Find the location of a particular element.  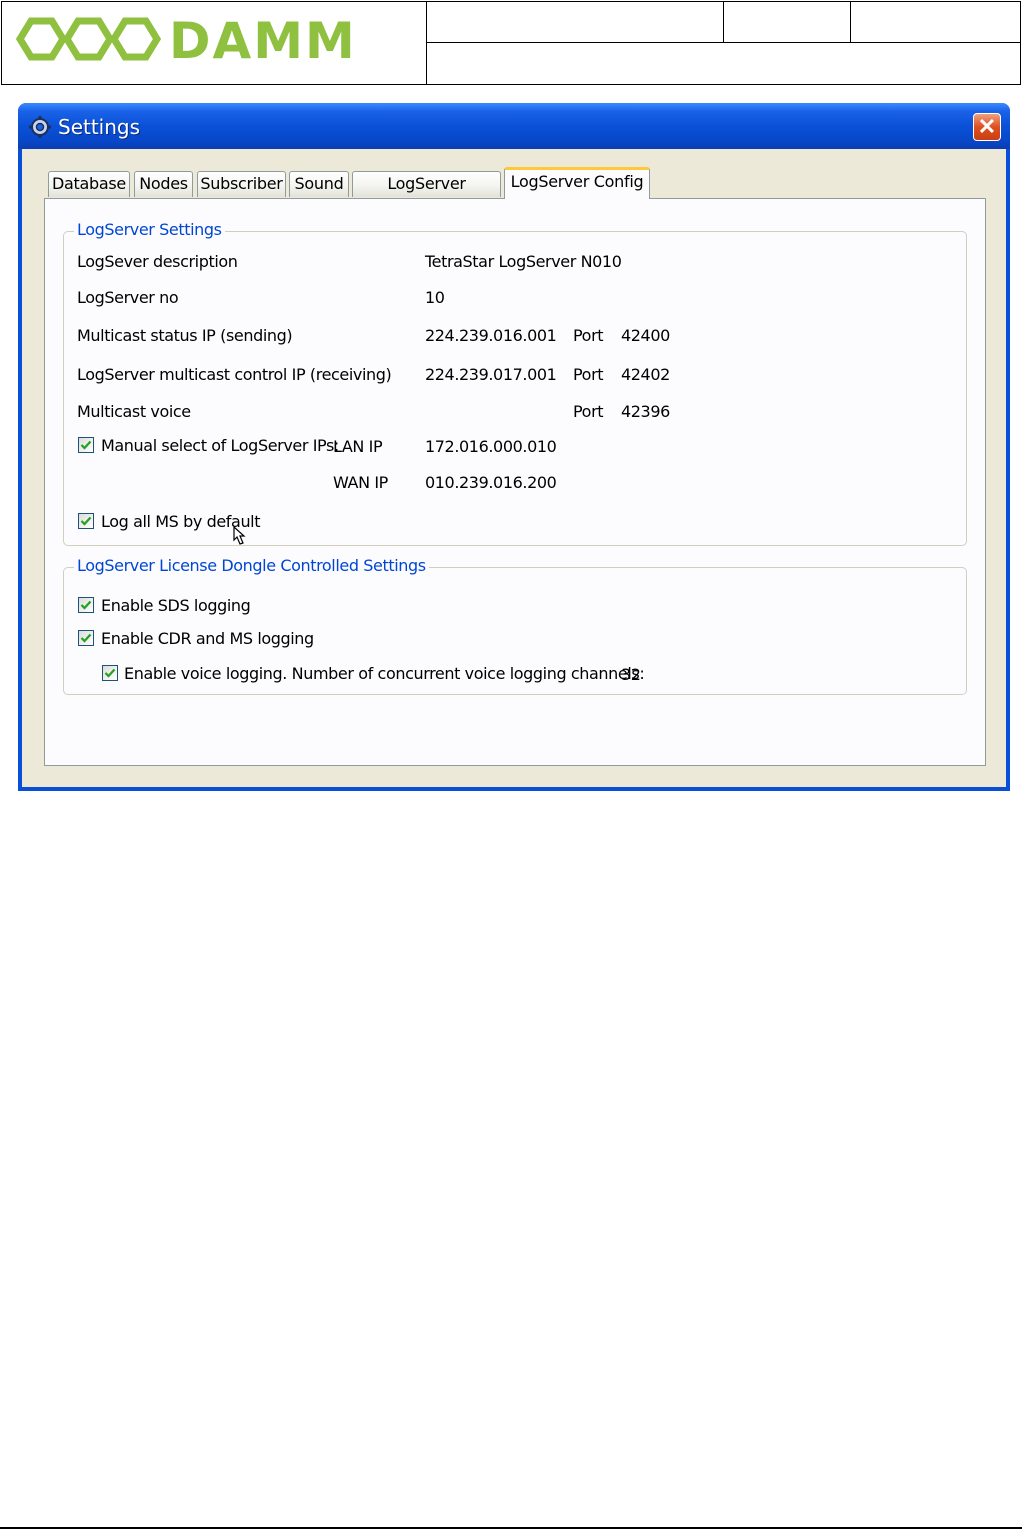

tab-subscriber: Subscriber is located at coordinates (241, 184).